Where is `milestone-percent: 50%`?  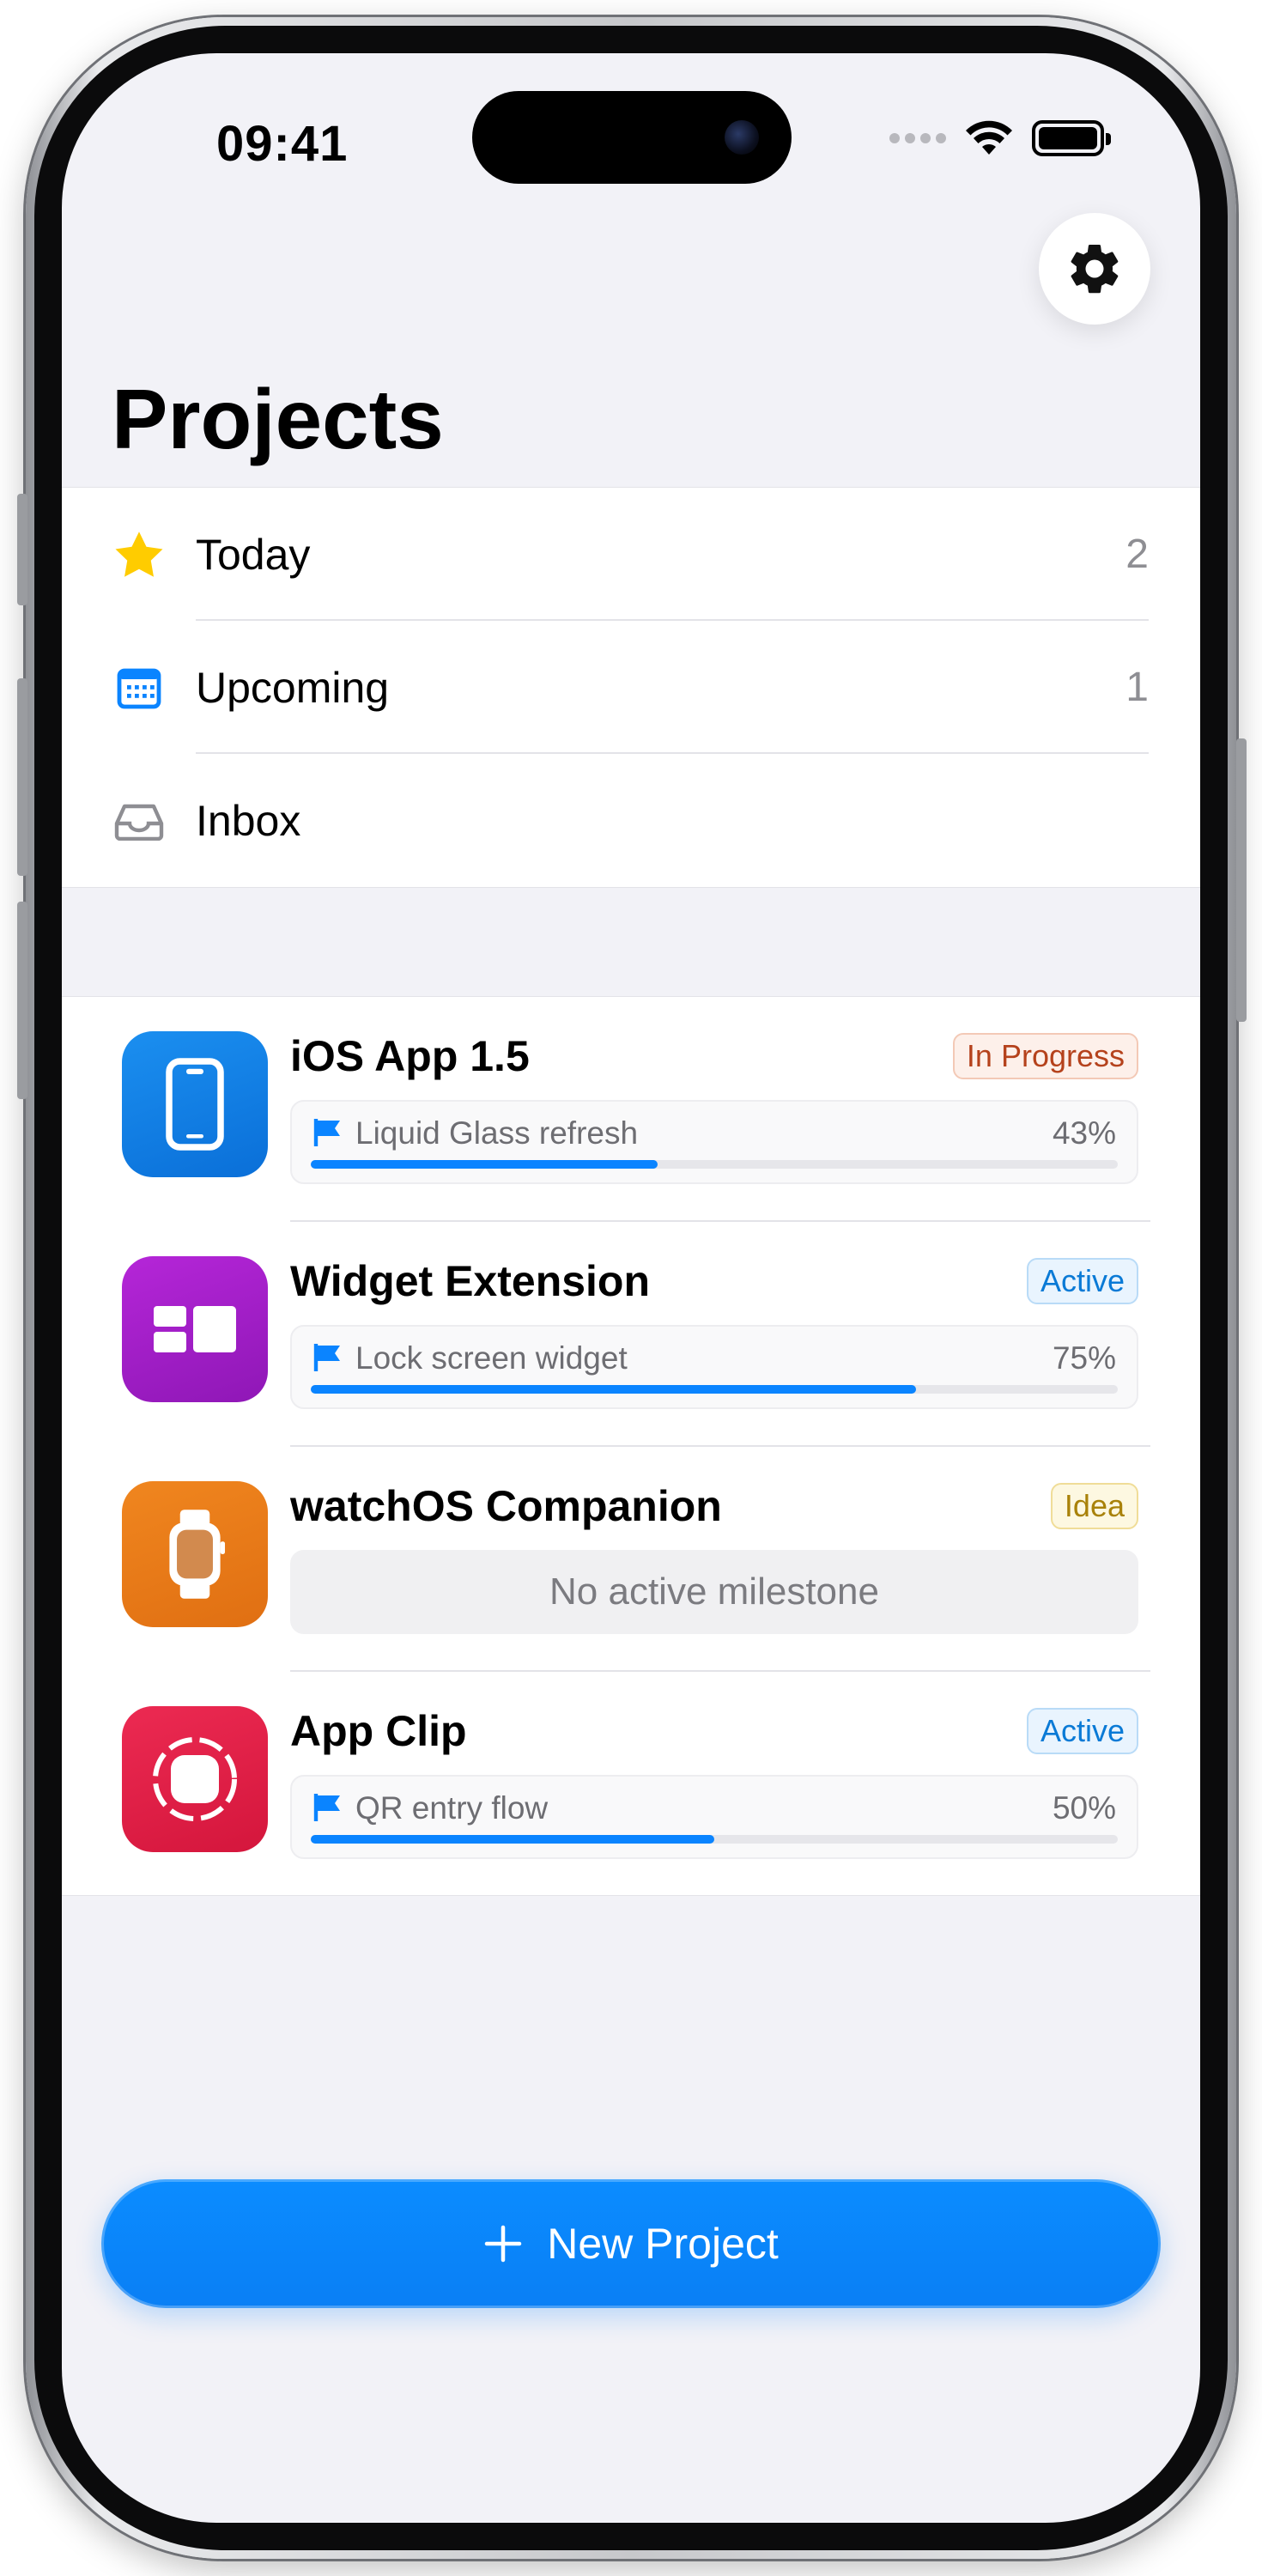
milestone-percent: 50% is located at coordinates (1084, 1808).